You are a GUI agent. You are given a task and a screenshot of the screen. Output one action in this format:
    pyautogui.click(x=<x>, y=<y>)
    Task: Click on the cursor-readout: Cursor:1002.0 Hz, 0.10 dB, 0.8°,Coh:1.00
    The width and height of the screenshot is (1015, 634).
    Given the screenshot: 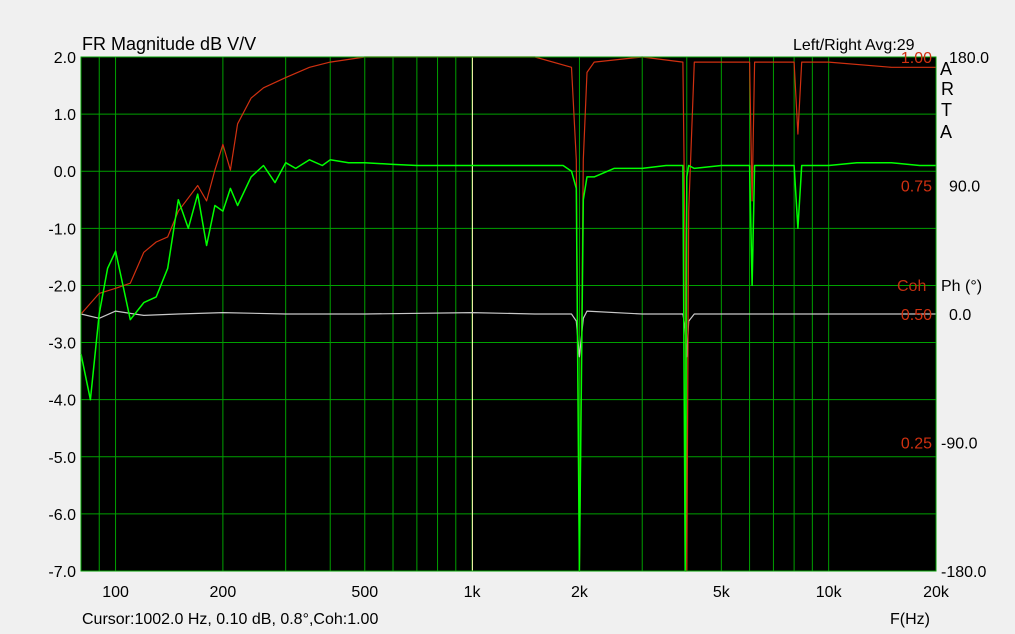 What is the action you would take?
    pyautogui.click(x=230, y=619)
    